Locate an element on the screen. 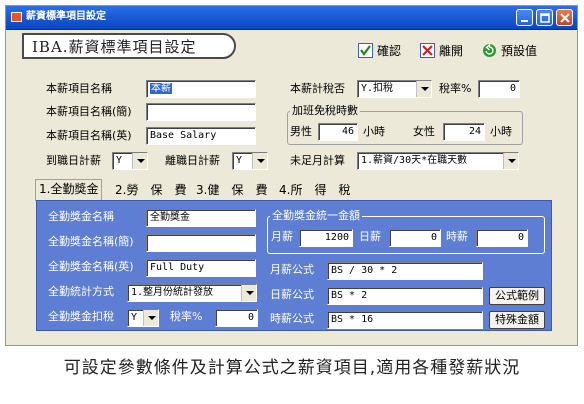 The height and width of the screenshot is (404, 584). tab-labor-insurance: 2.勞 保 費 is located at coordinates (150, 191).